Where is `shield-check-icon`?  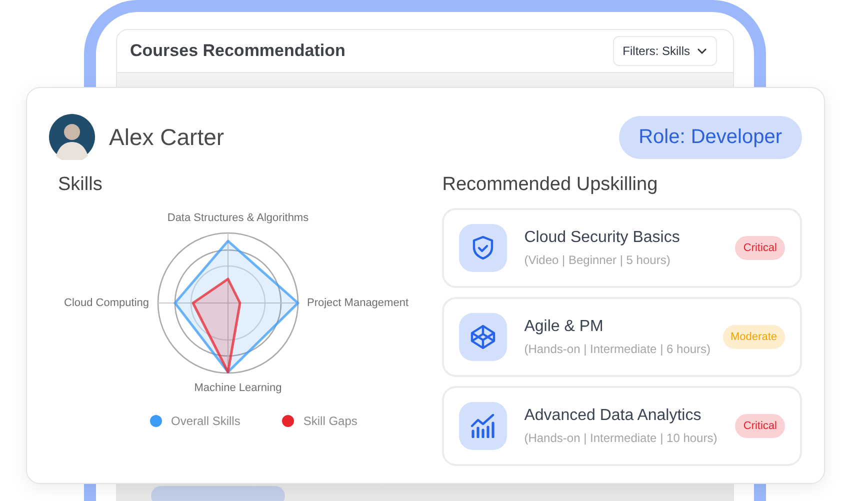
shield-check-icon is located at coordinates (483, 248).